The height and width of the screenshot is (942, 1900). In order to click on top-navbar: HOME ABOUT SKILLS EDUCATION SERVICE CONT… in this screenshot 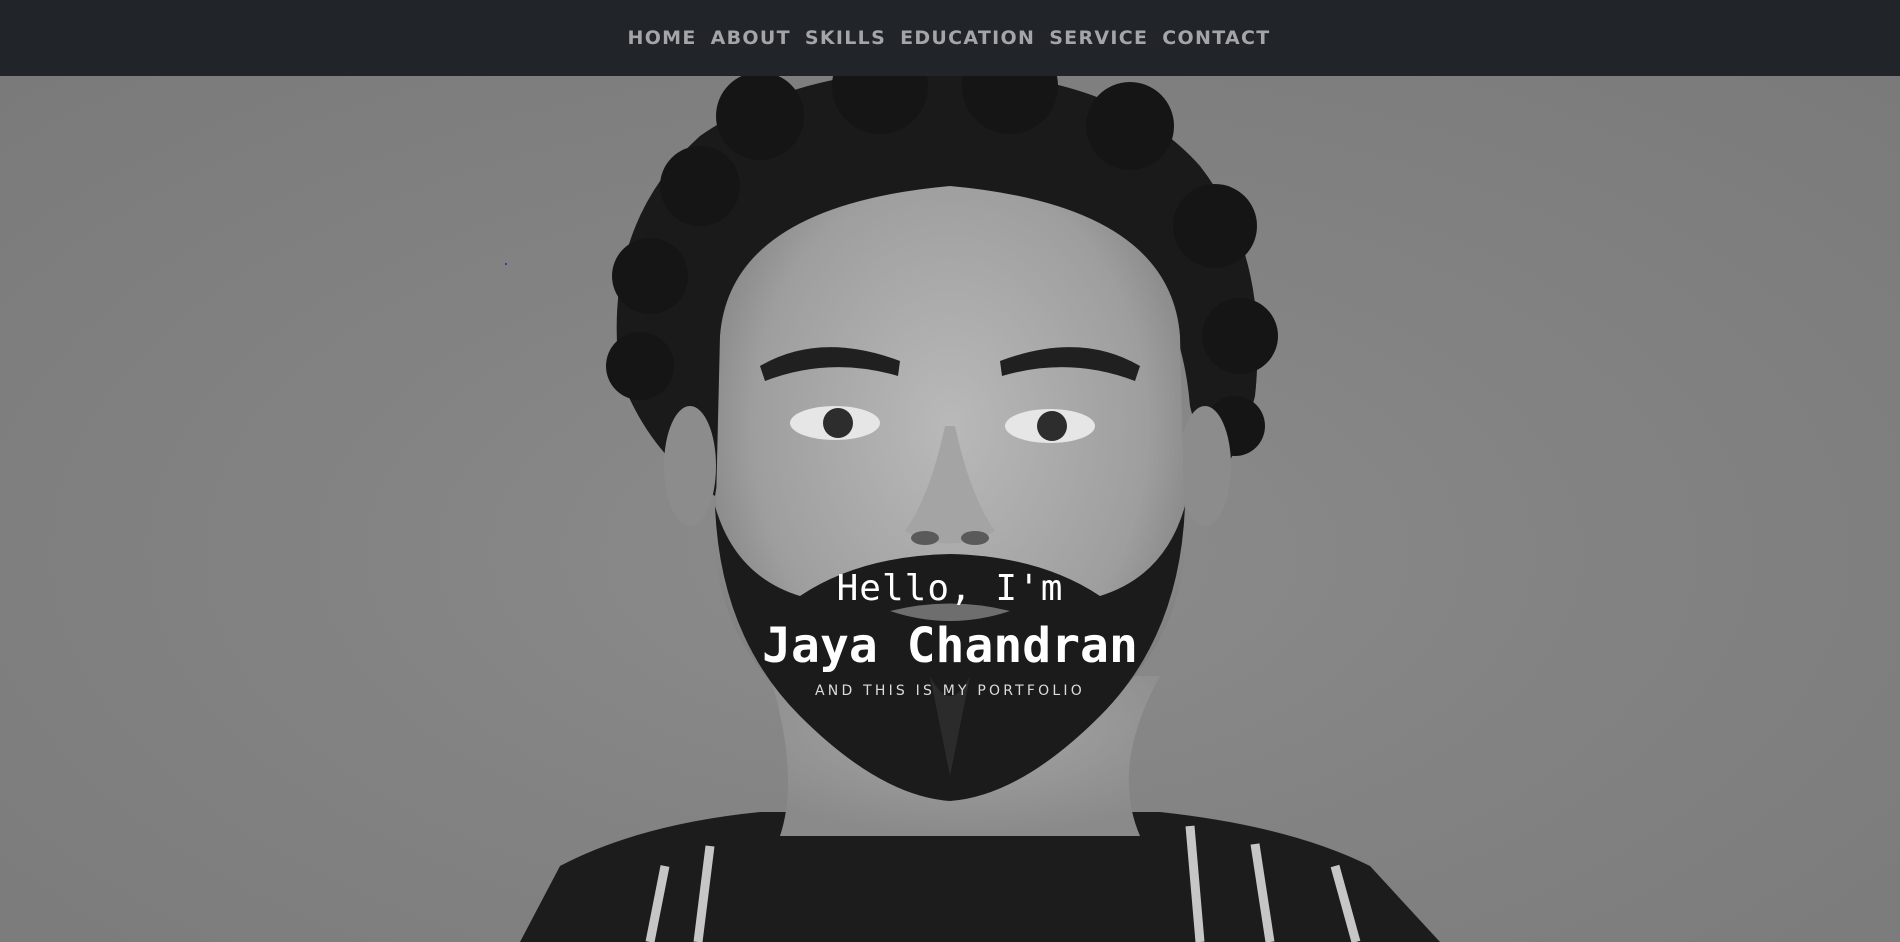, I will do `click(950, 38)`.